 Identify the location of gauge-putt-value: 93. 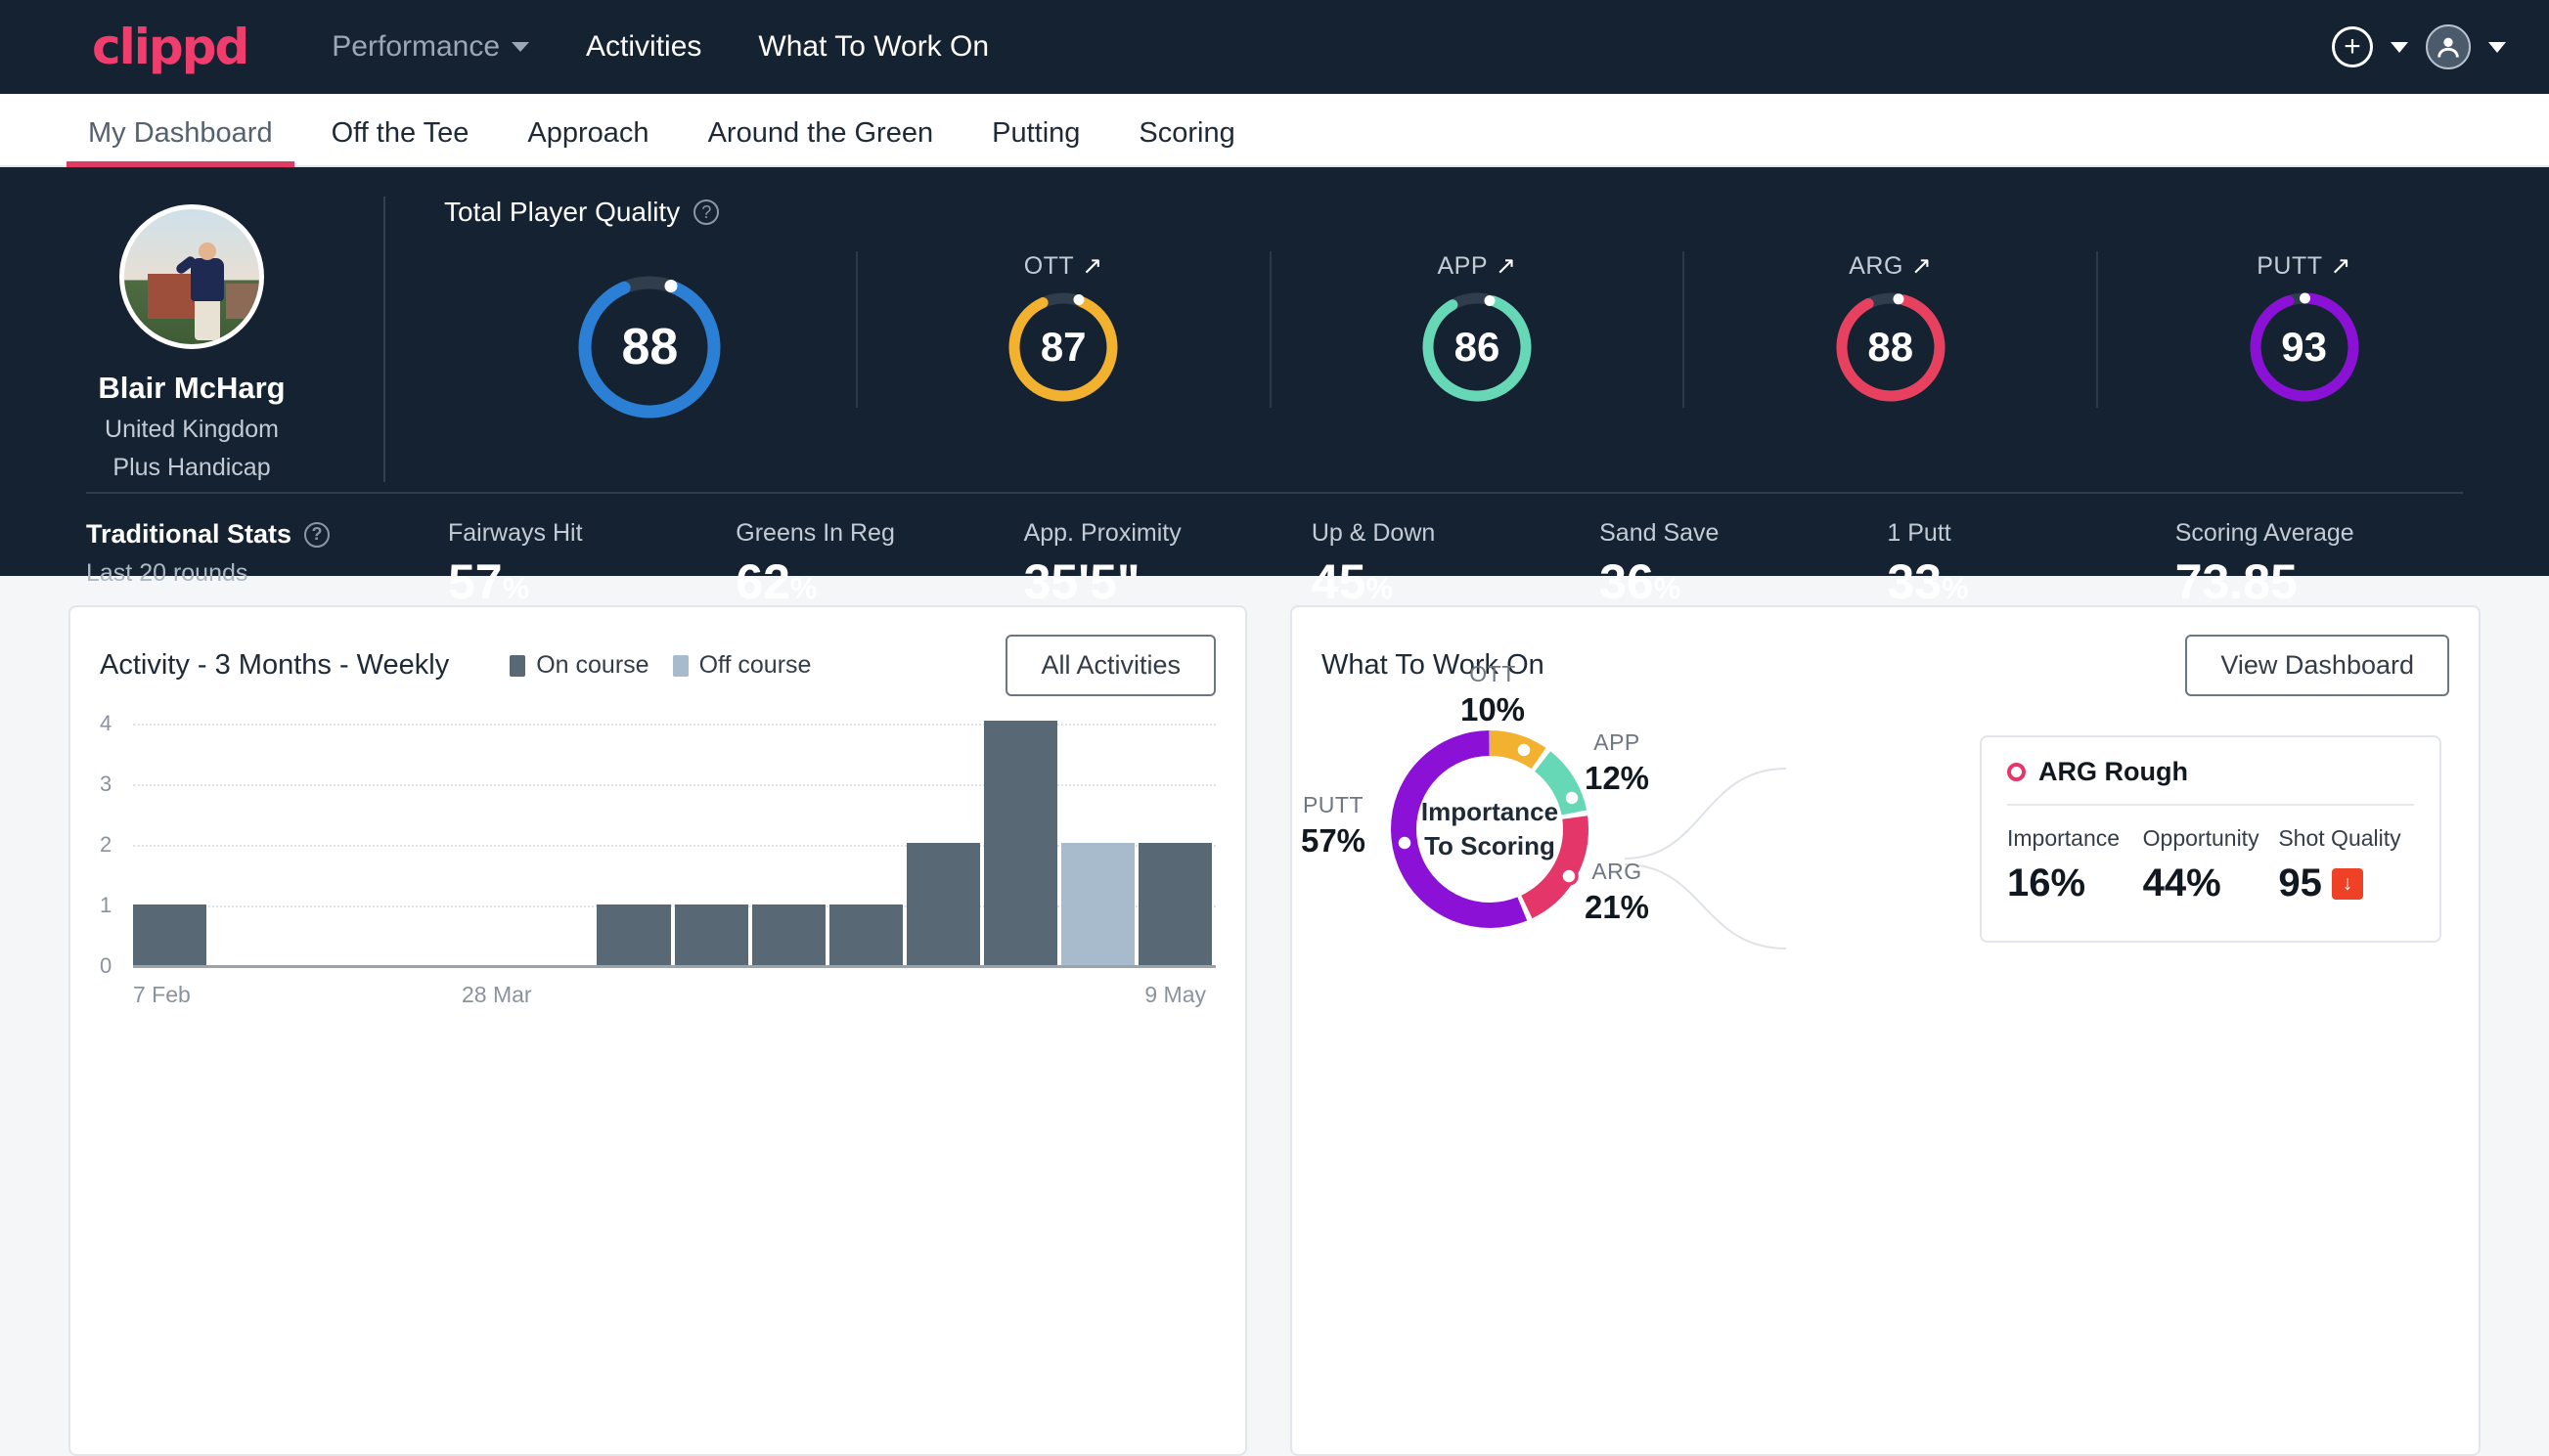
(2304, 347).